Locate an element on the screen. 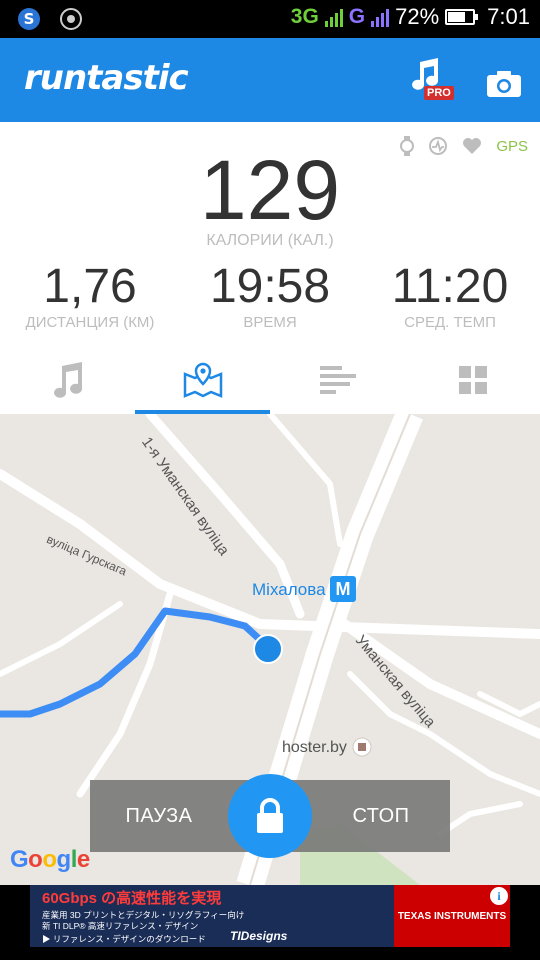 The image size is (540, 960). pace-label: СРЕД. ТЕМП is located at coordinates (450, 322).